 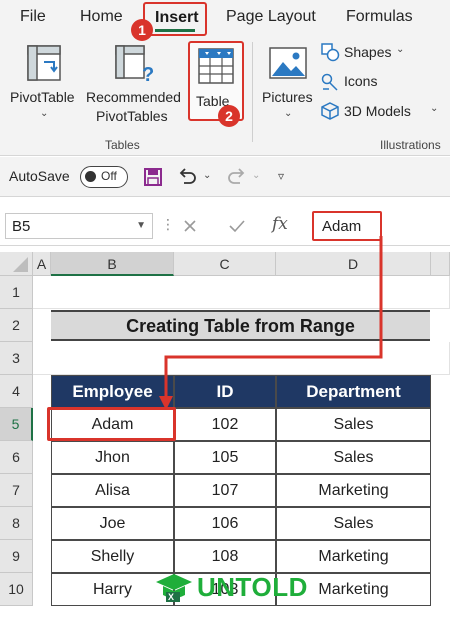 What do you see at coordinates (33, 17) in the screenshot?
I see `tab-file: File` at bounding box center [33, 17].